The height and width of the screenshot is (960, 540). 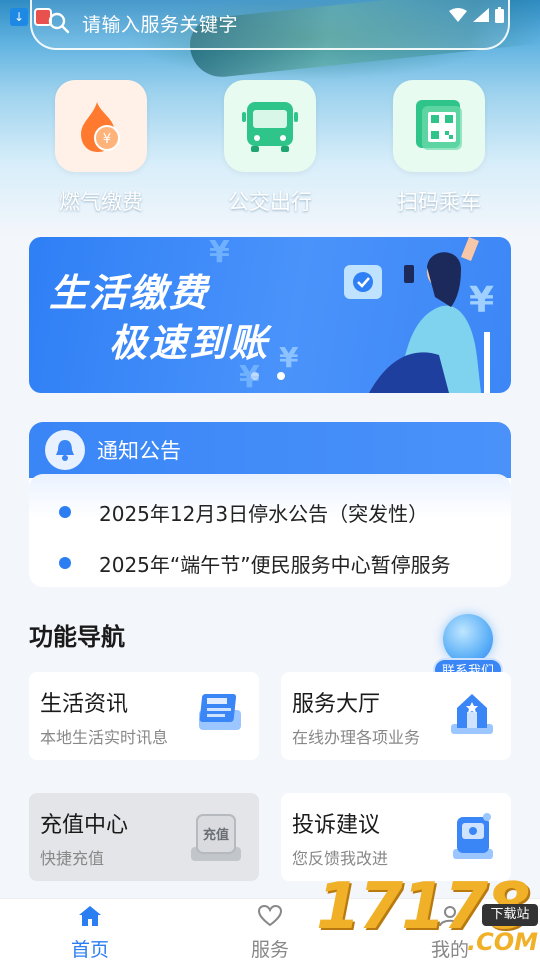 What do you see at coordinates (160, 25) in the screenshot?
I see `search-placeholder: 请输入服务关键字` at bounding box center [160, 25].